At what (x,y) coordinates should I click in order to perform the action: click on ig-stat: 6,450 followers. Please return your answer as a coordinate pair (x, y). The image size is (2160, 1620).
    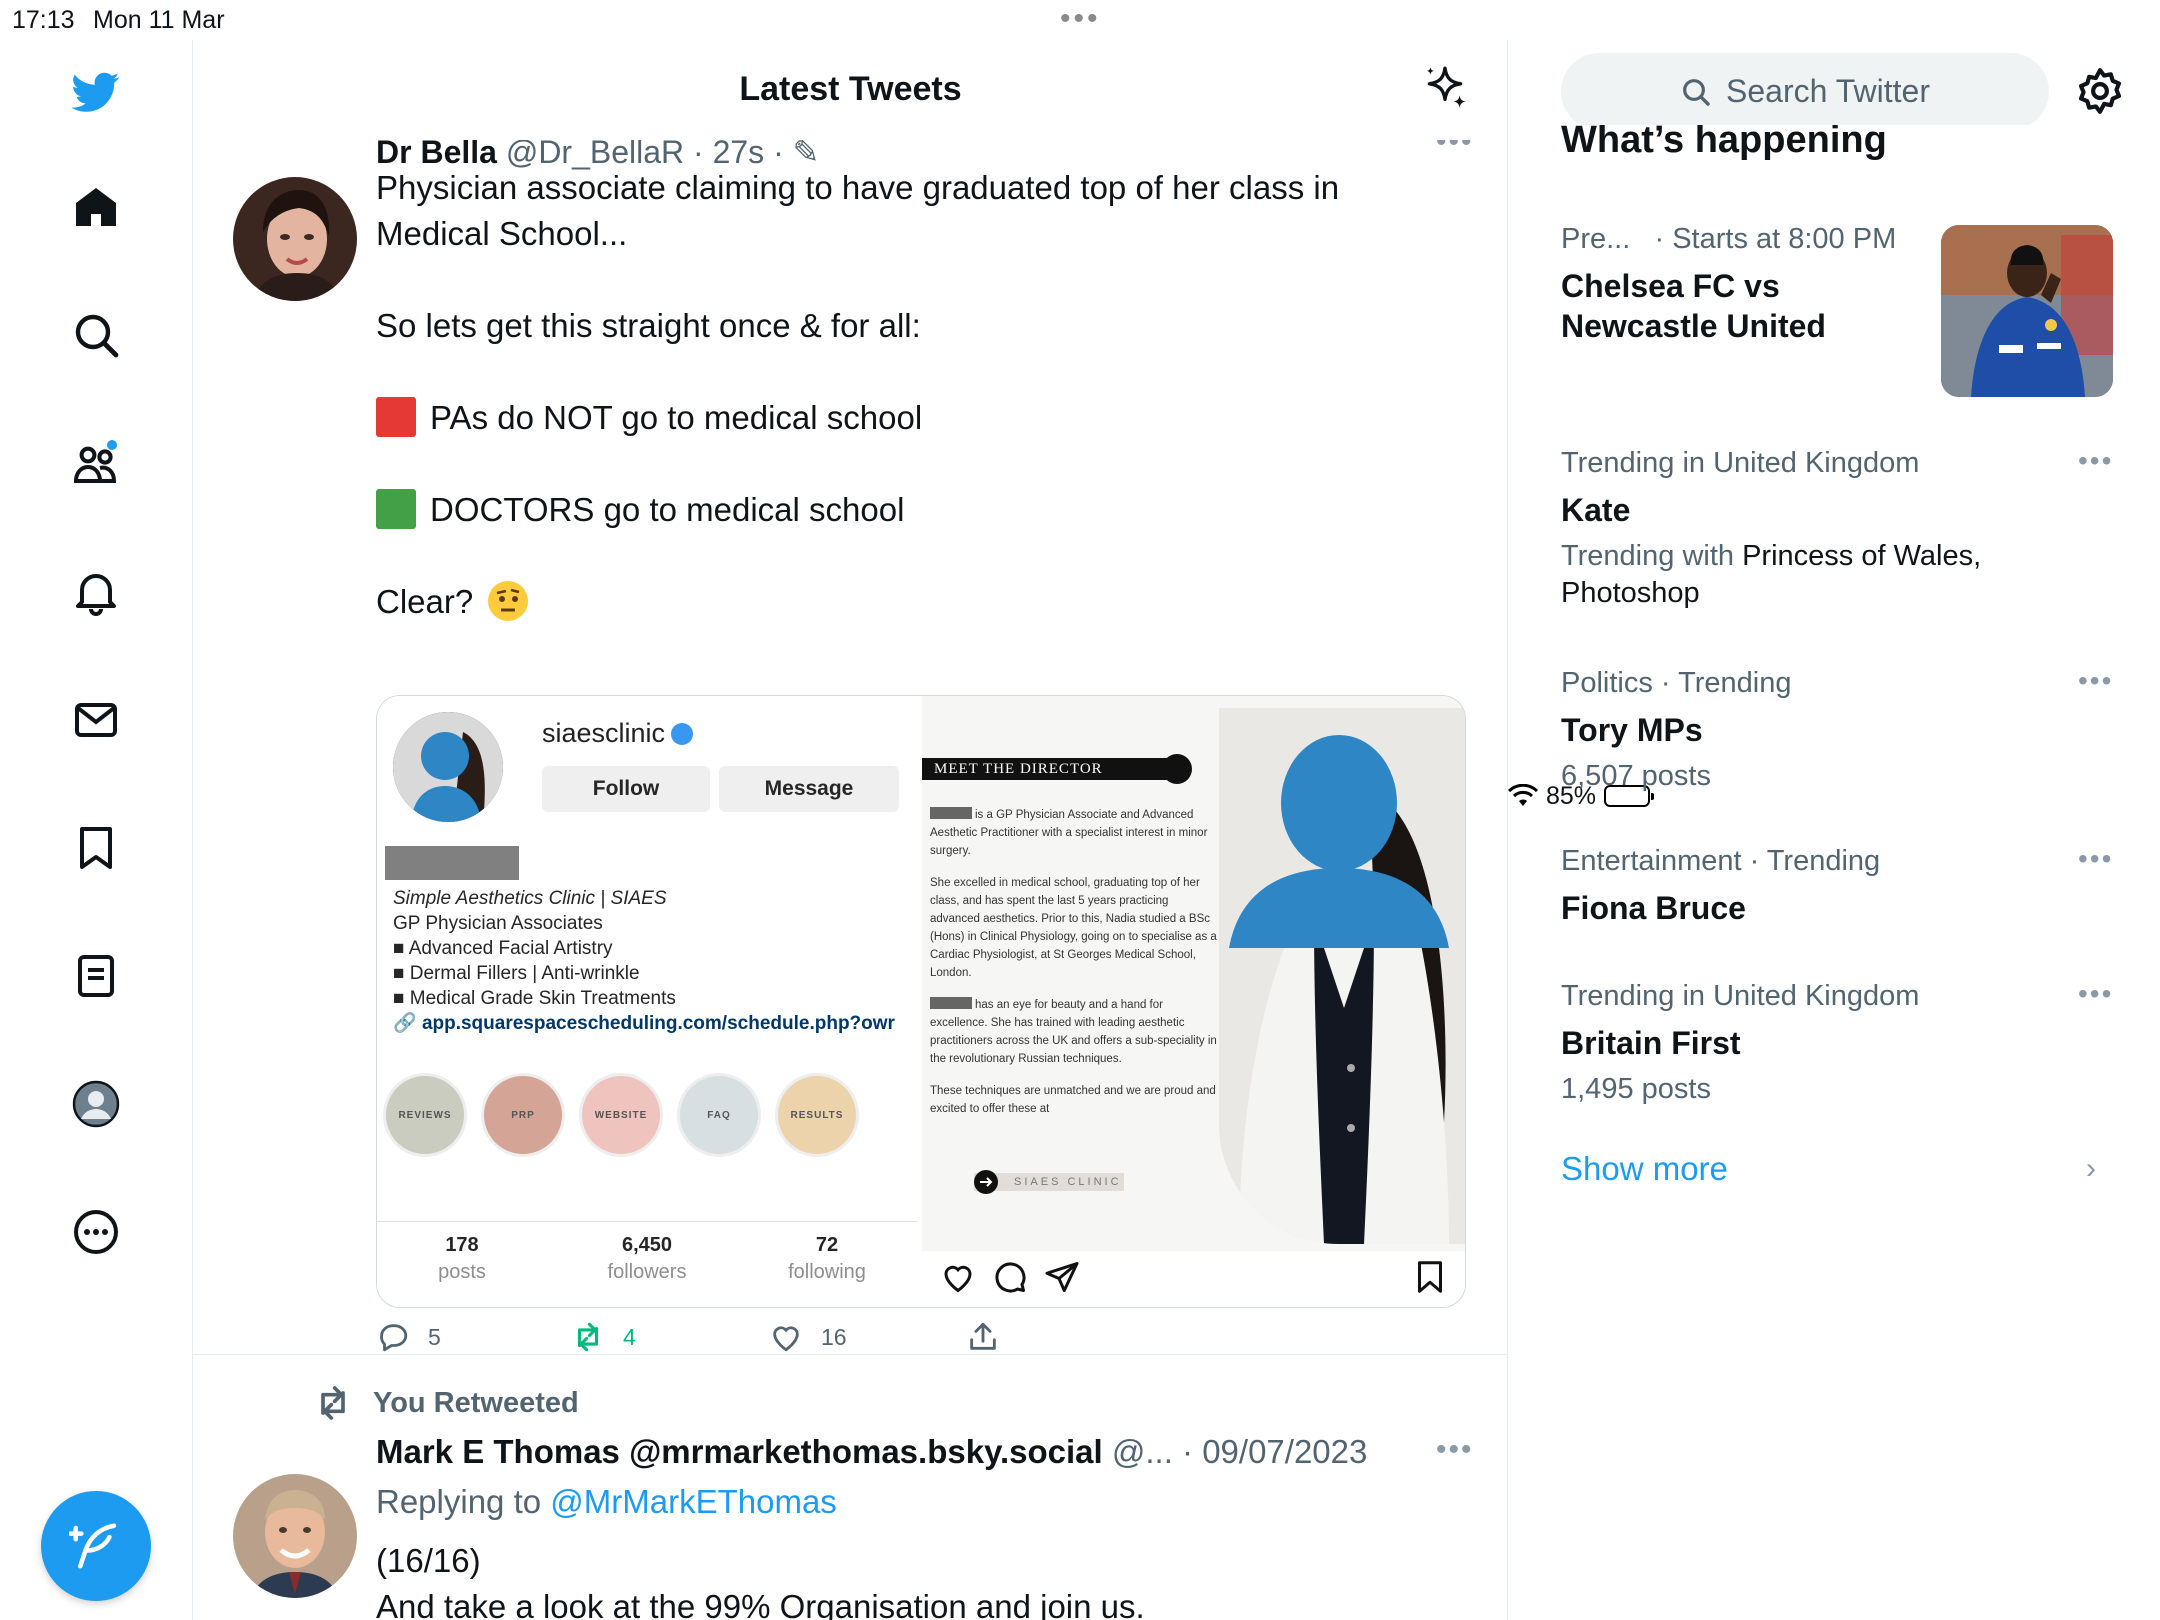
    Looking at the image, I should click on (647, 1258).